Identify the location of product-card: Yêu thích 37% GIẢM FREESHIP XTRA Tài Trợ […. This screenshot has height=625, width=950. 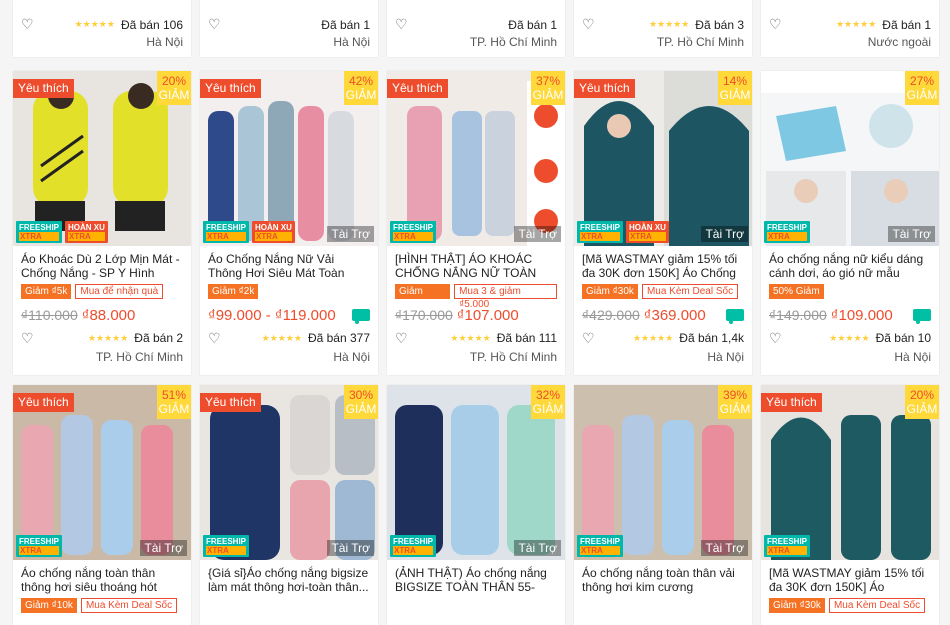
(476, 223).